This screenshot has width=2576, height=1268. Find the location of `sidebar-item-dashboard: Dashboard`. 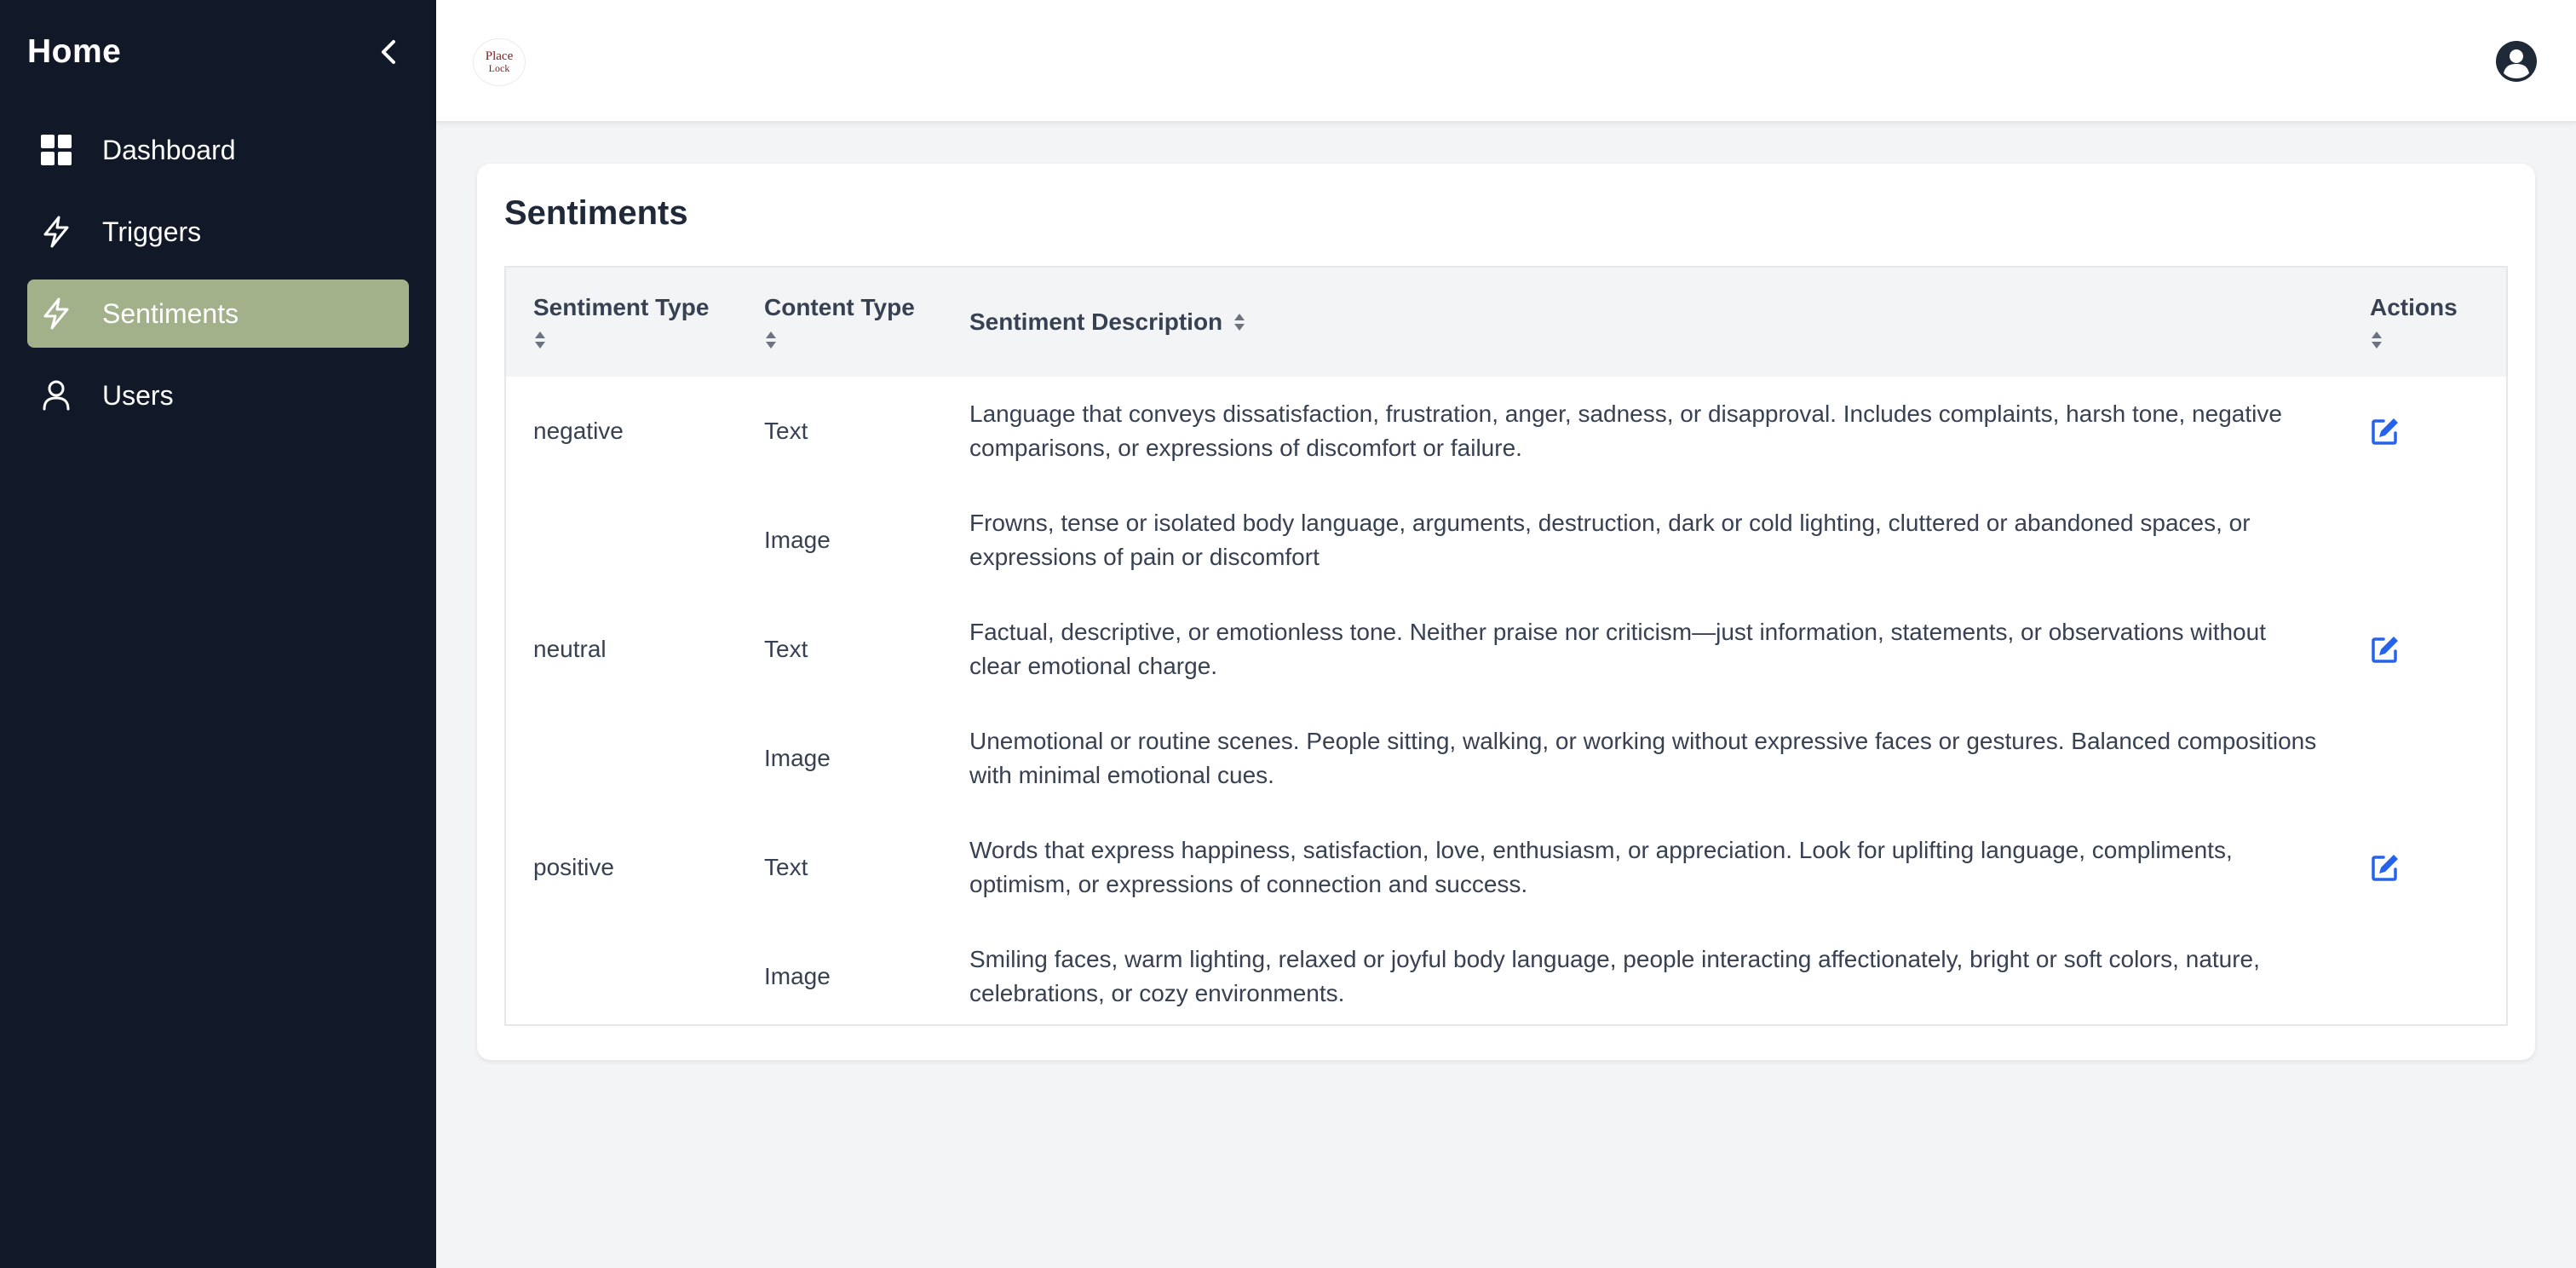

sidebar-item-dashboard: Dashboard is located at coordinates (218, 150).